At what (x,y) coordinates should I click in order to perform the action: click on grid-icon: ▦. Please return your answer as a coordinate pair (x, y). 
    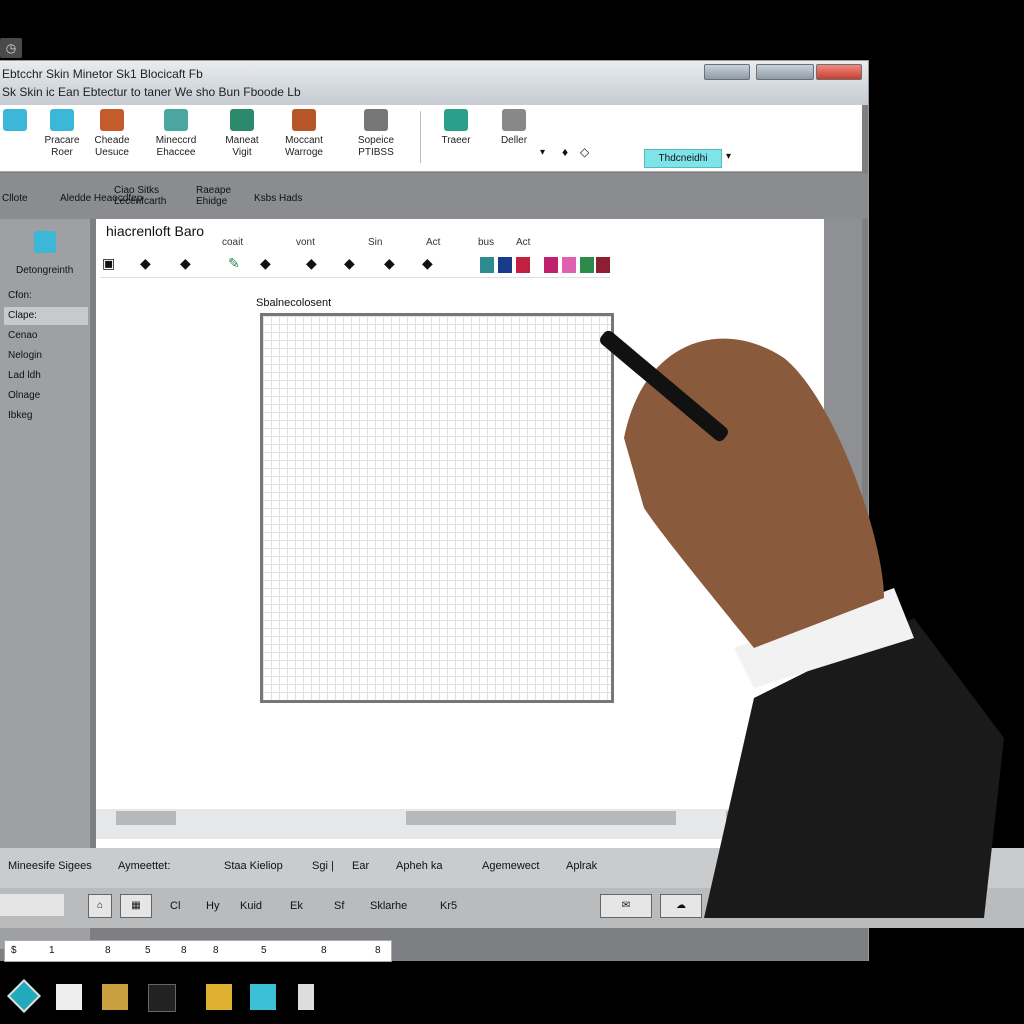
    Looking at the image, I should click on (136, 906).